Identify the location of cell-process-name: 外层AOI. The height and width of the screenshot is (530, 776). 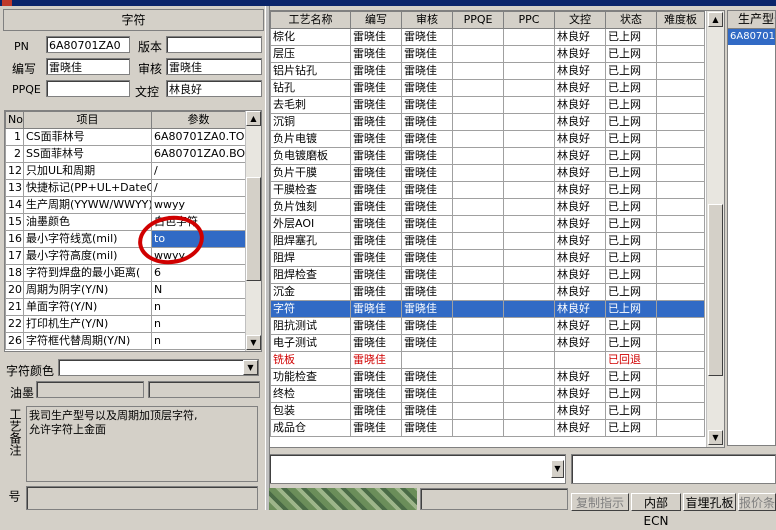
(310, 224).